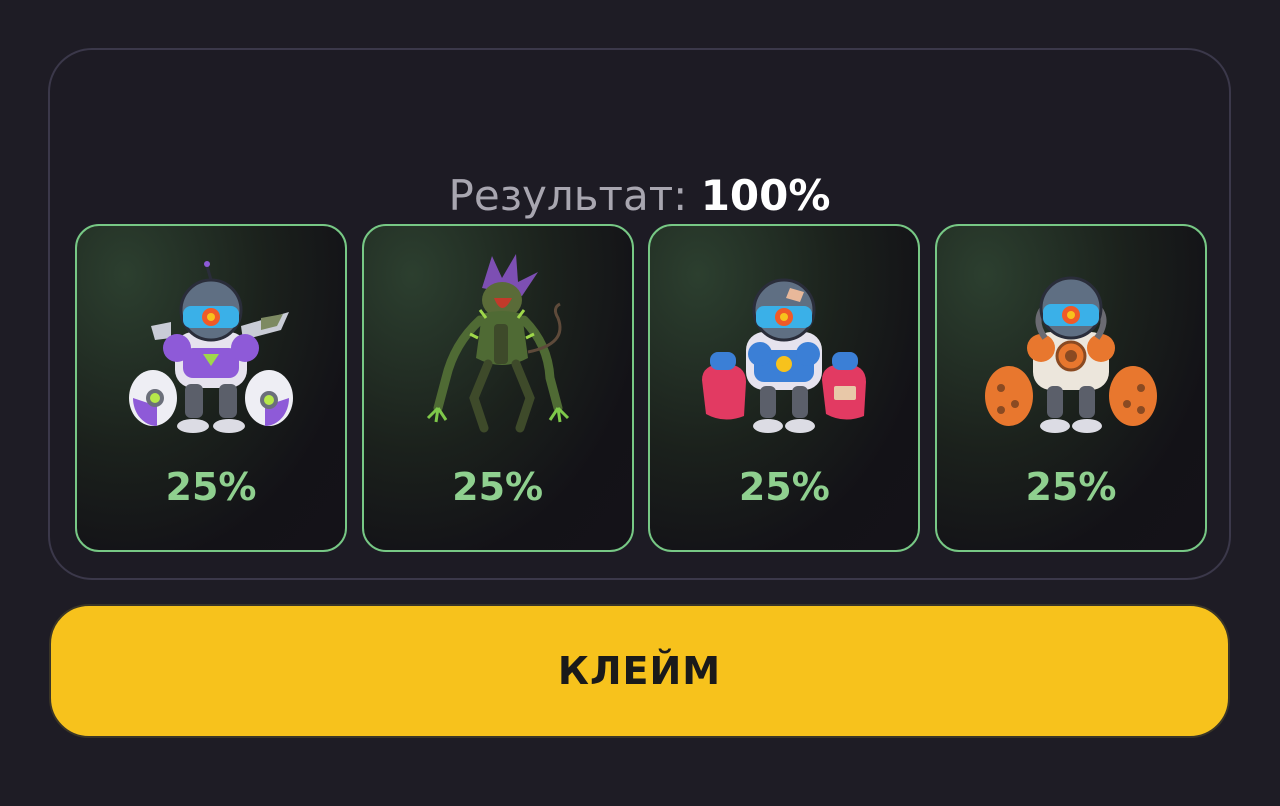 The image size is (1280, 806). I want to click on purple-robot-icon, so click(211, 347).